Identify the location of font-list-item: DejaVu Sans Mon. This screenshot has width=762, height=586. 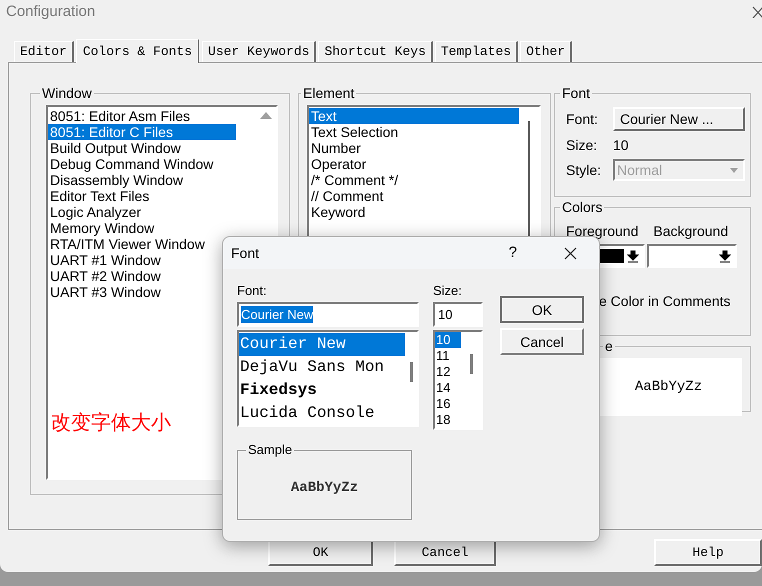
(322, 367).